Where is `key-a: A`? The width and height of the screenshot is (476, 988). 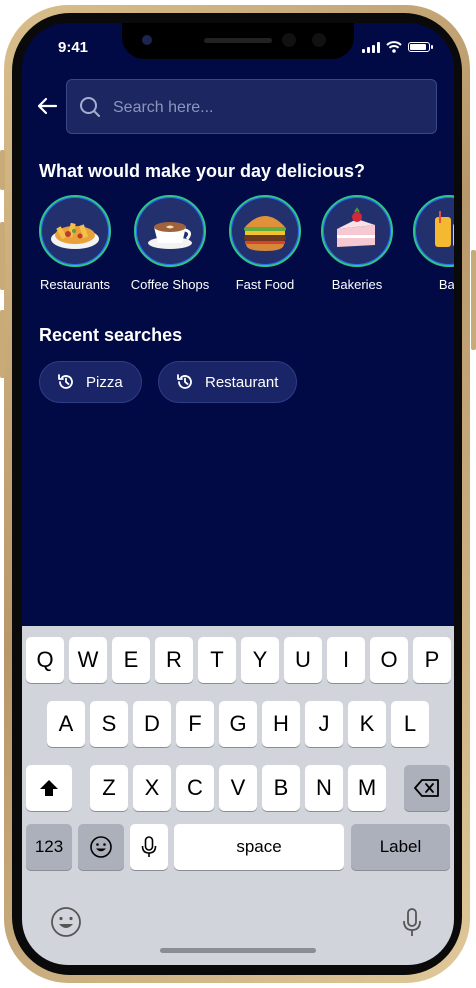
key-a: A is located at coordinates (66, 724).